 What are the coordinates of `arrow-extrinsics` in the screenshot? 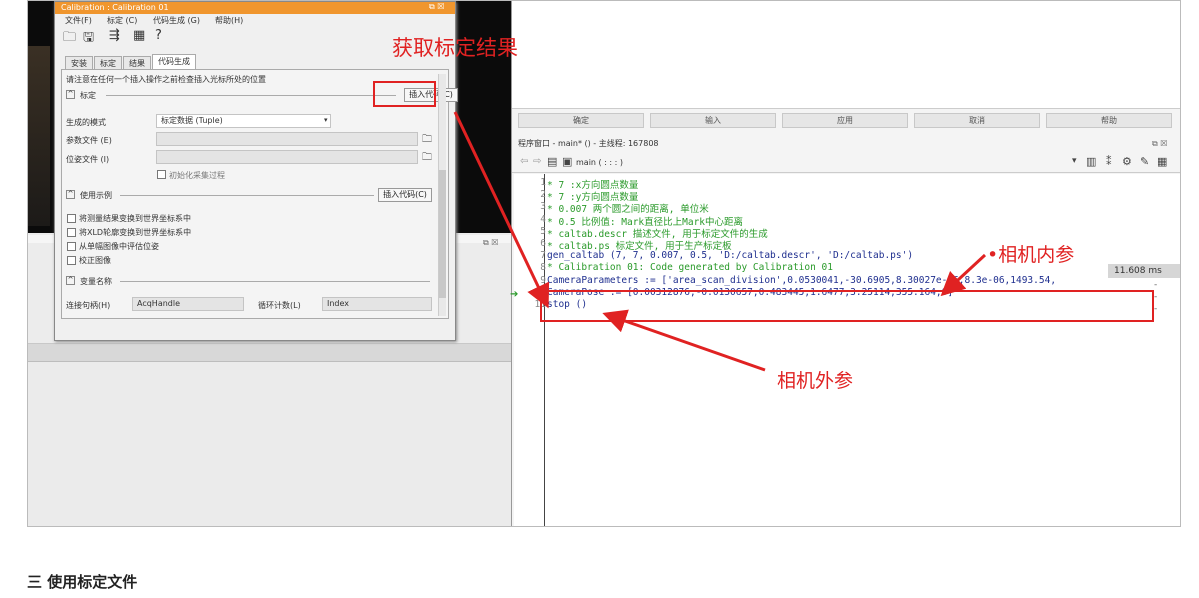 It's located at (684, 340).